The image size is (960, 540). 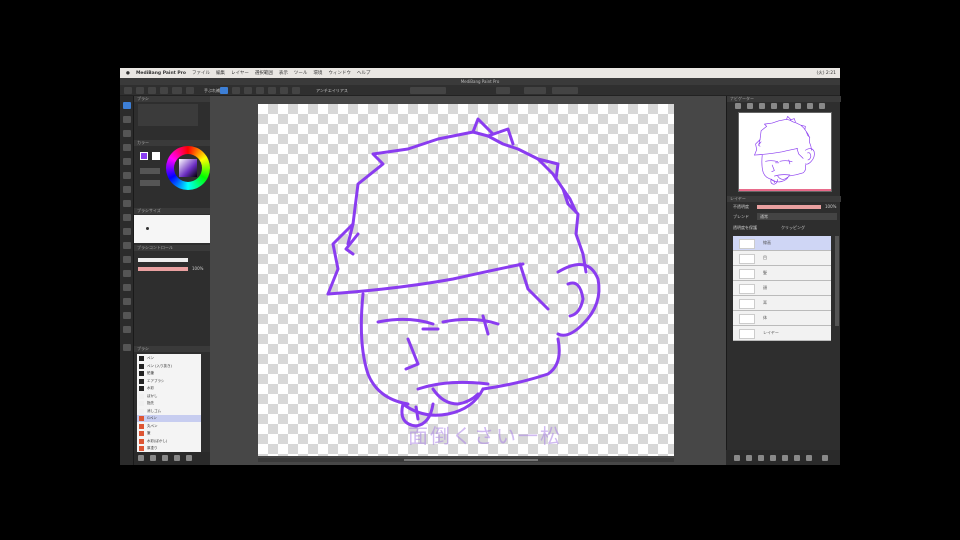 What do you see at coordinates (177, 90) in the screenshot?
I see `cloud-icon` at bounding box center [177, 90].